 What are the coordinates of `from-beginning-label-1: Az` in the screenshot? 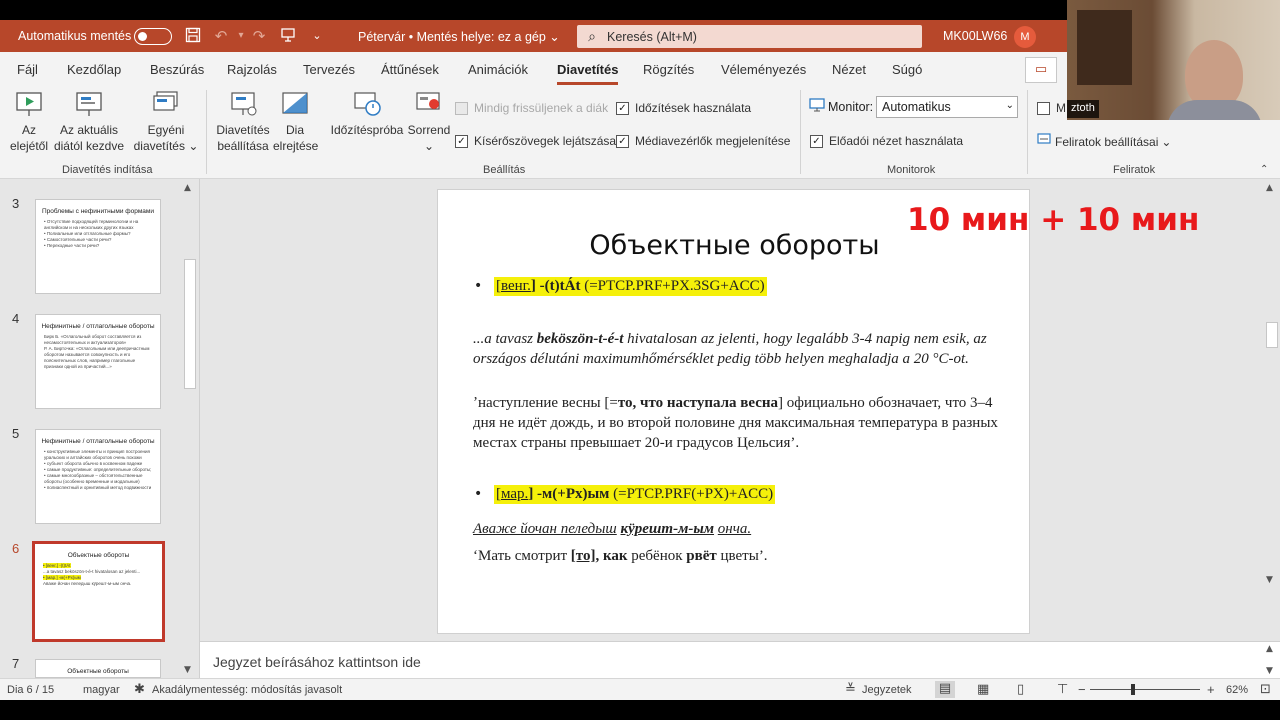 It's located at (28, 130).